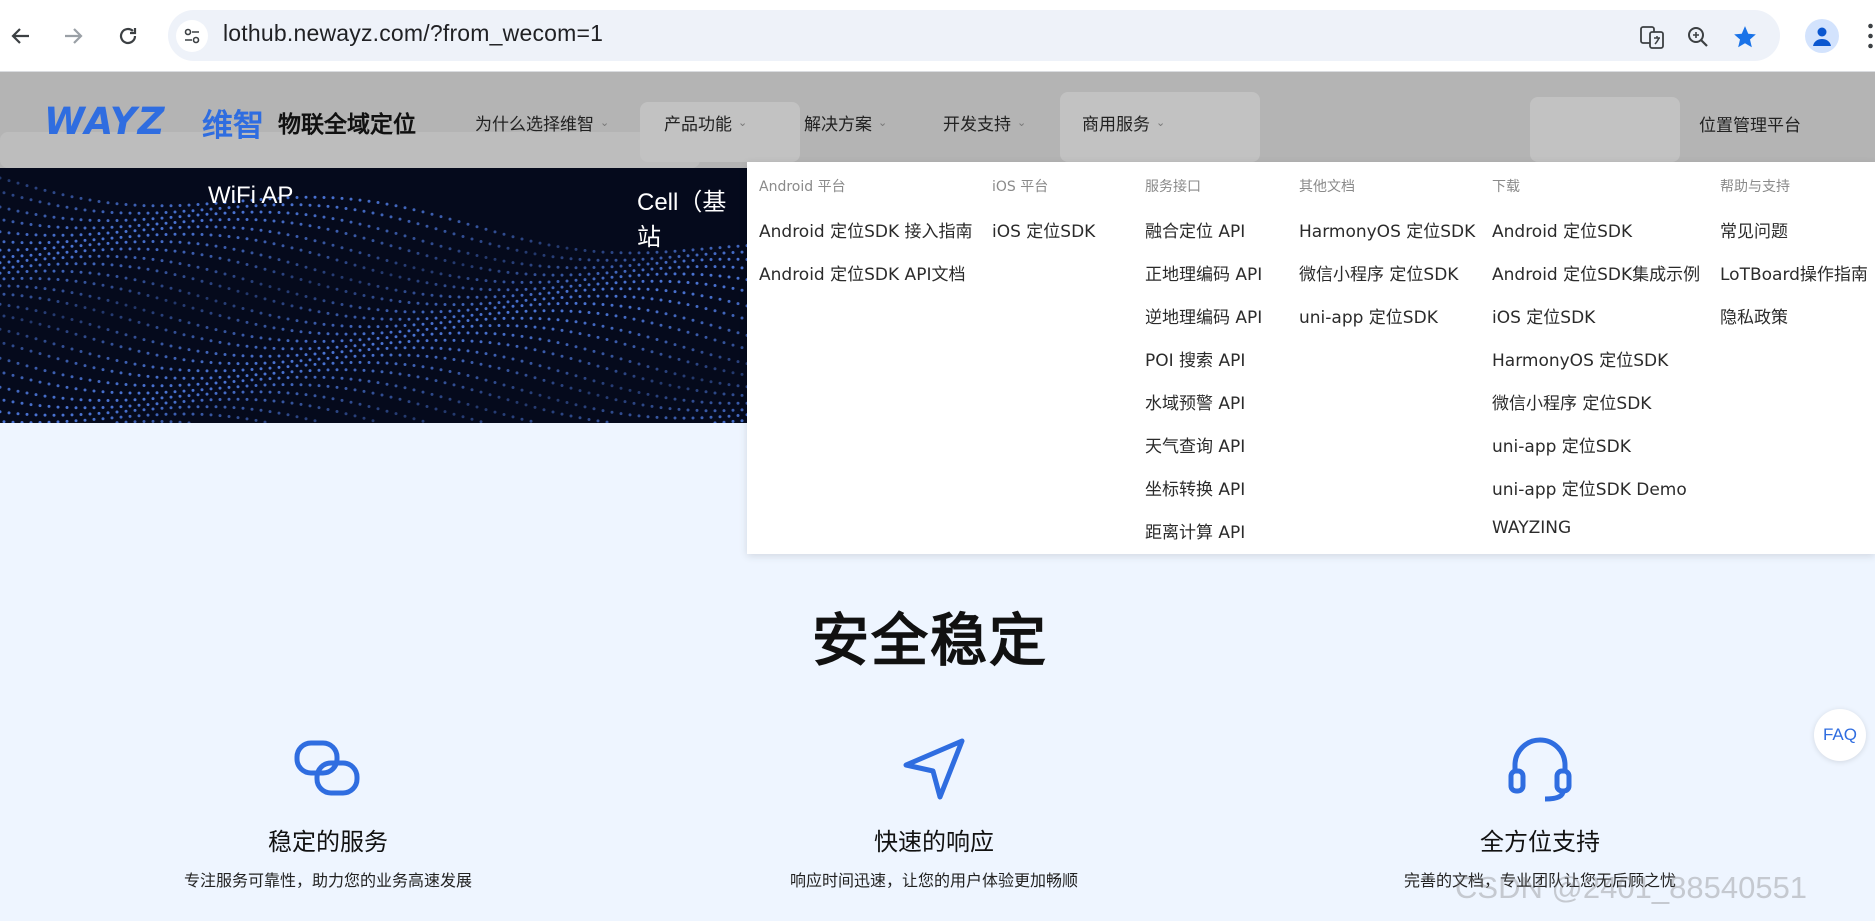 The image size is (1875, 921). Describe the element at coordinates (413, 33) in the screenshot. I see `url-text: lothub.newayz.com/?from_wecom=1` at that location.